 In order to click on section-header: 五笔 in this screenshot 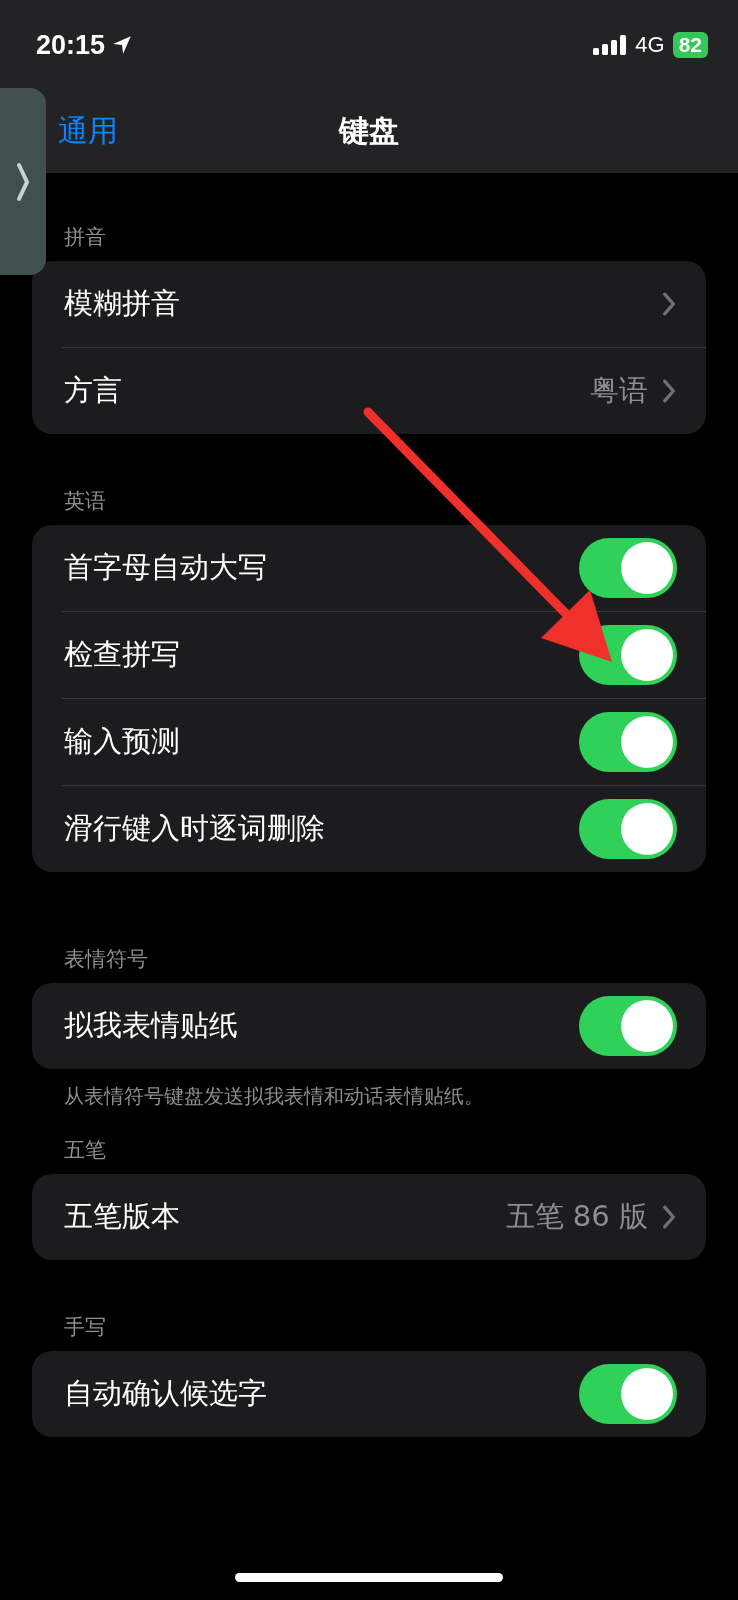, I will do `click(85, 1150)`.